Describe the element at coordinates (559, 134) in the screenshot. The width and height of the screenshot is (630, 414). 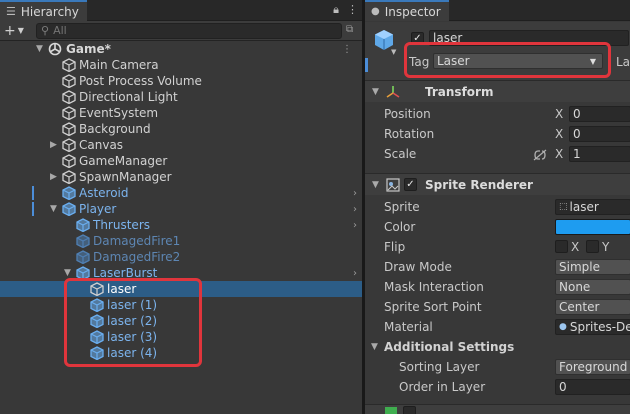
I see `rotation-x-label: X` at that location.